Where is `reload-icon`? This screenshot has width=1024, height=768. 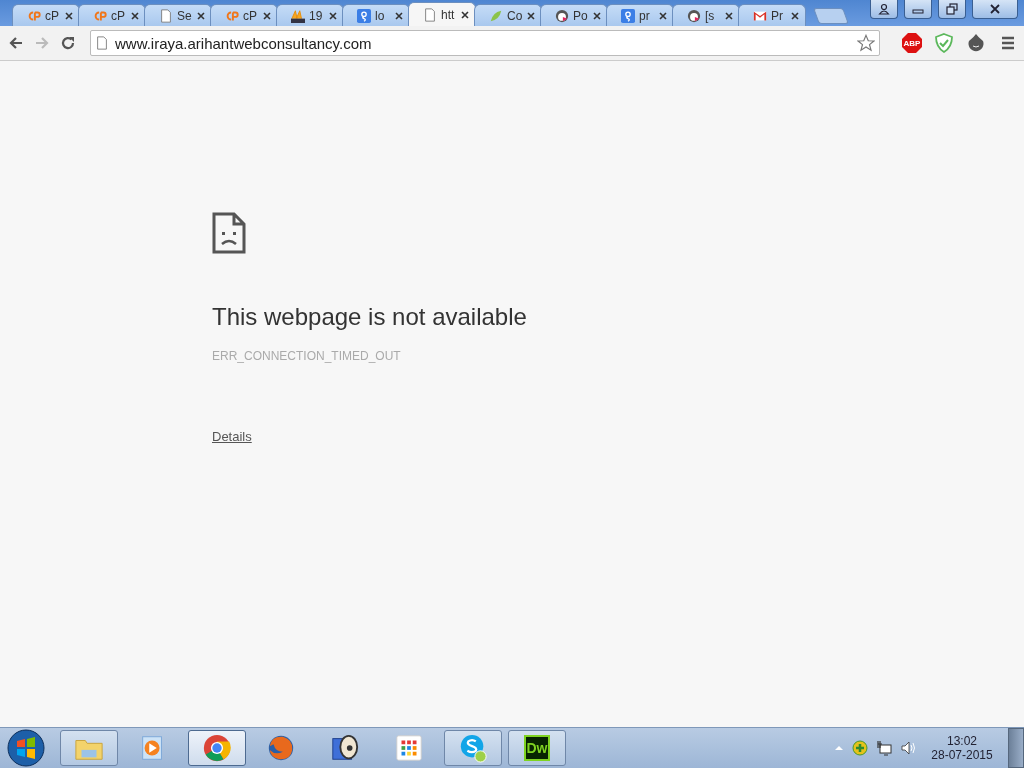
reload-icon is located at coordinates (68, 43).